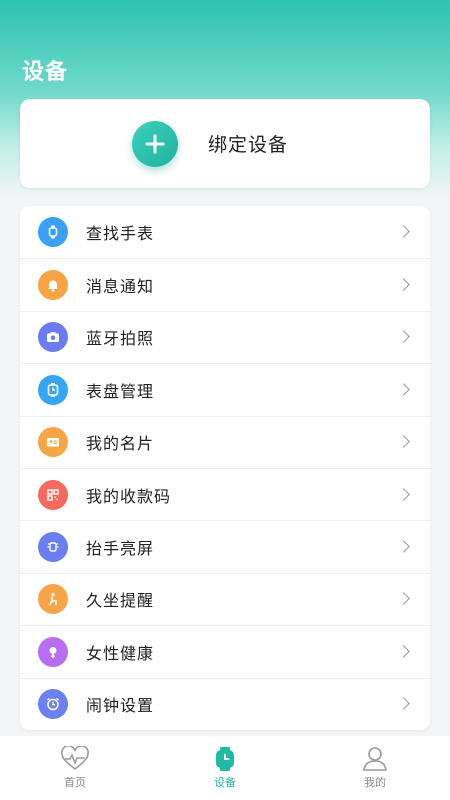  I want to click on menu-item-label: 我的收款码, so click(129, 496).